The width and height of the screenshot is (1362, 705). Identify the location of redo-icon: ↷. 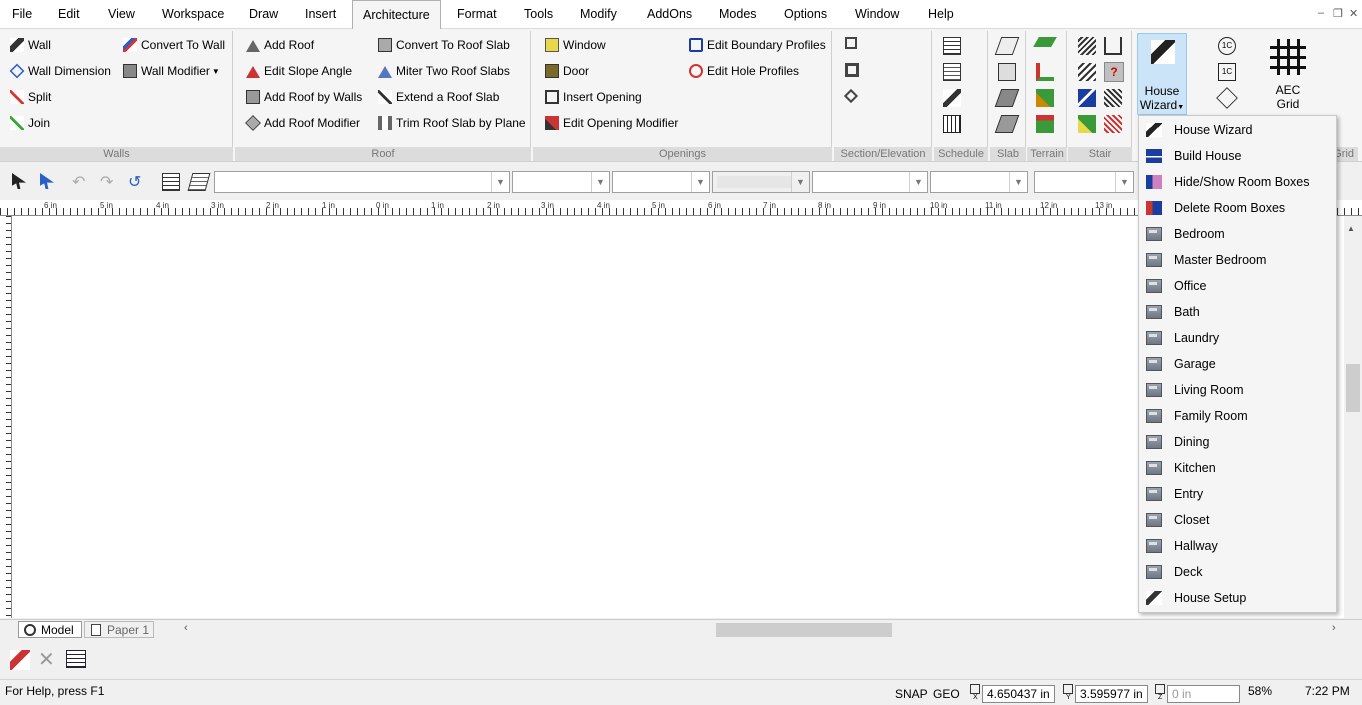
(106, 182).